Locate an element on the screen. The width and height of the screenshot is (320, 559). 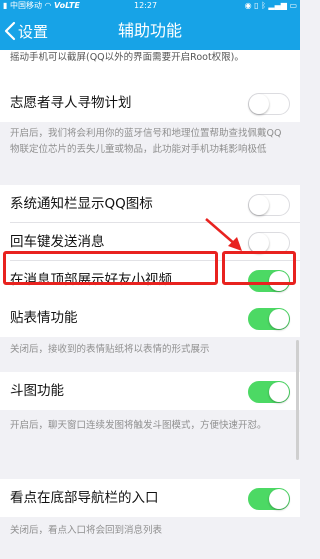
kandian-toggle is located at coordinates (269, 499).